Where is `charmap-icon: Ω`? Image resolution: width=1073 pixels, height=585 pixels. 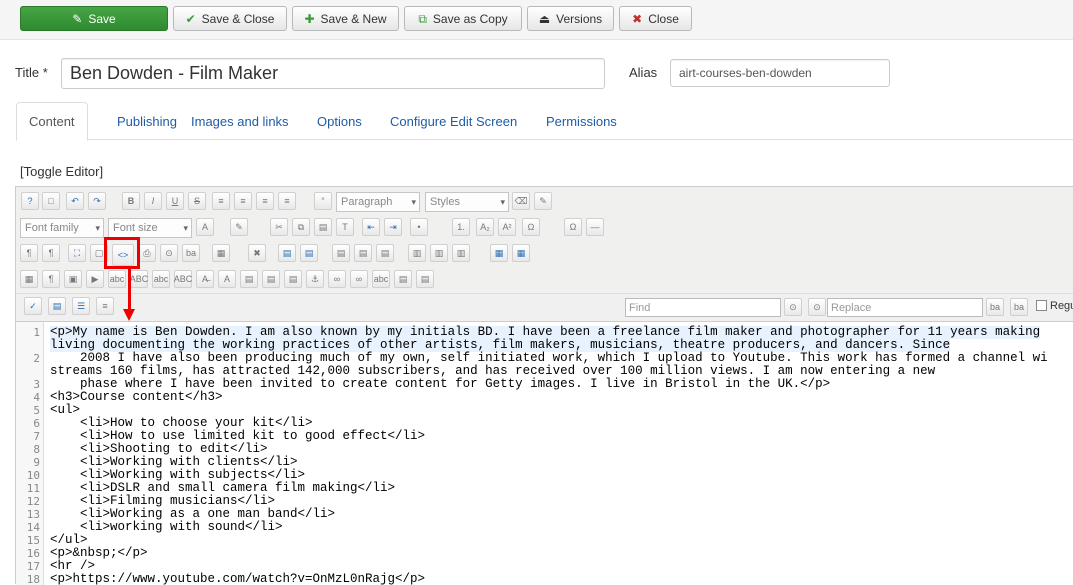 charmap-icon: Ω is located at coordinates (531, 227).